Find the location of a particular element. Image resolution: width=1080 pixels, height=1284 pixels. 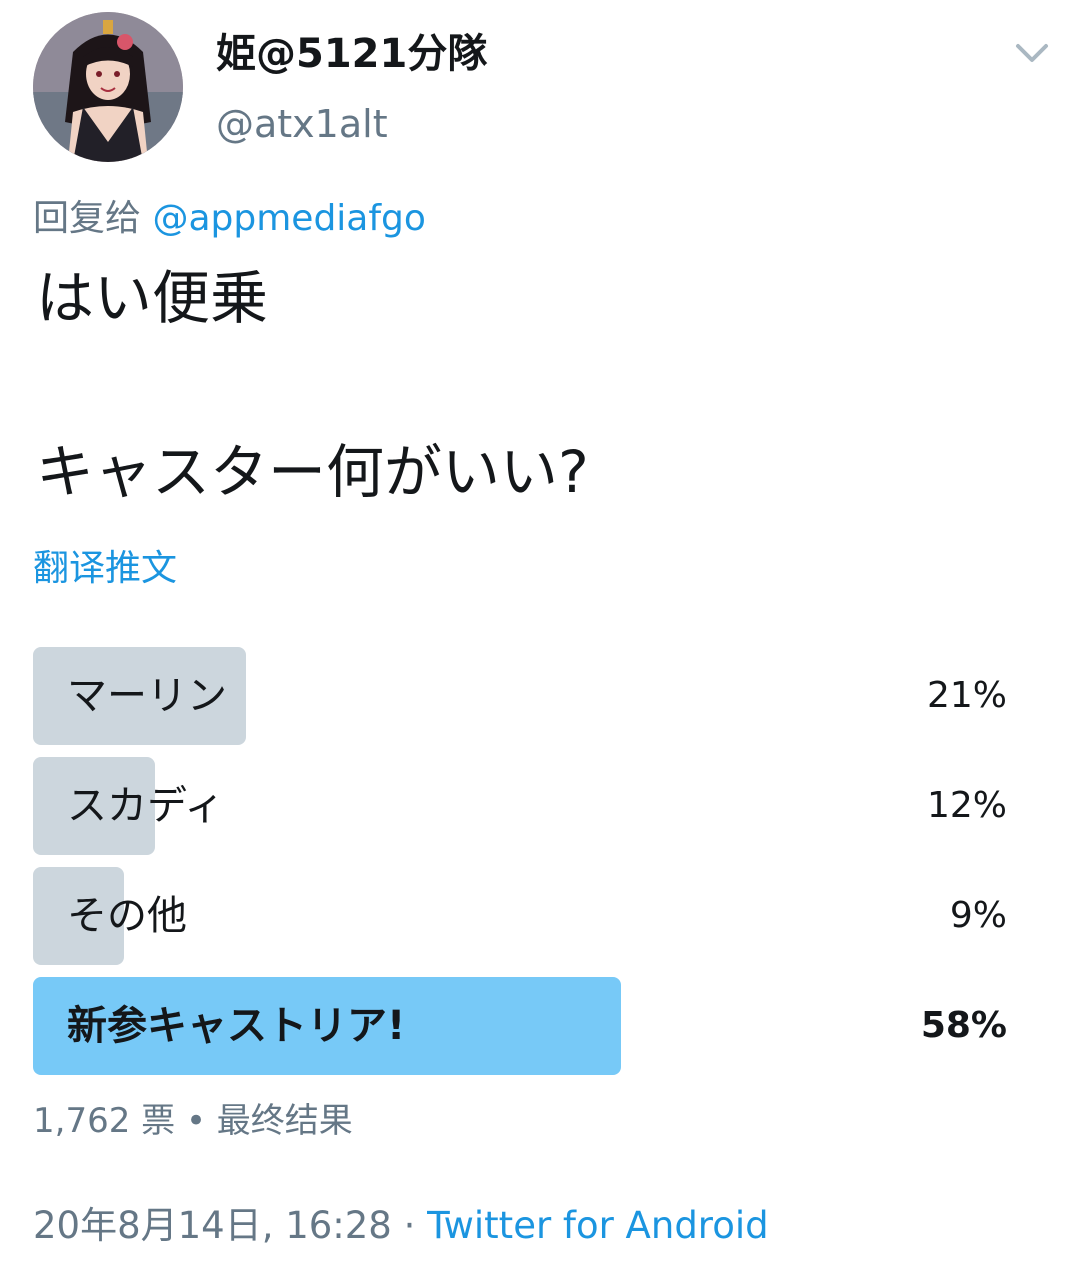

translate-tweet-link: 翻译推文 is located at coordinates (105, 569).